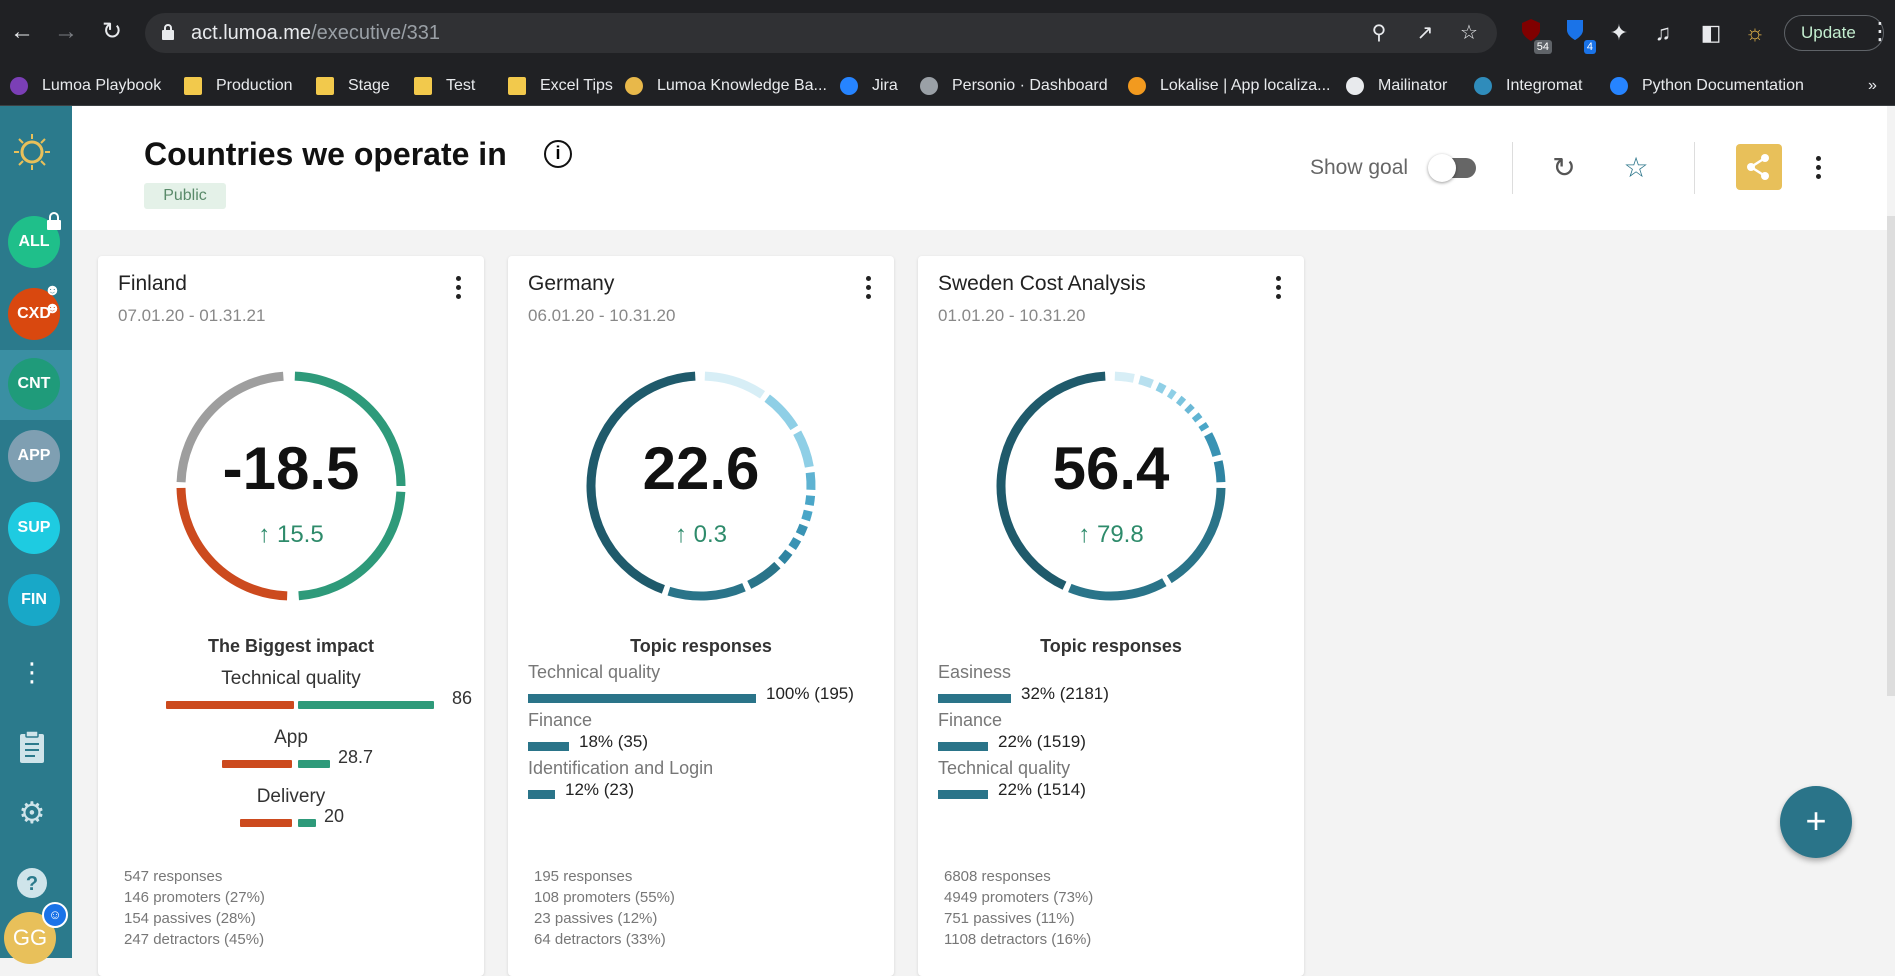 The image size is (1895, 976). Describe the element at coordinates (1355, 86) in the screenshot. I see `globe-icon` at that location.